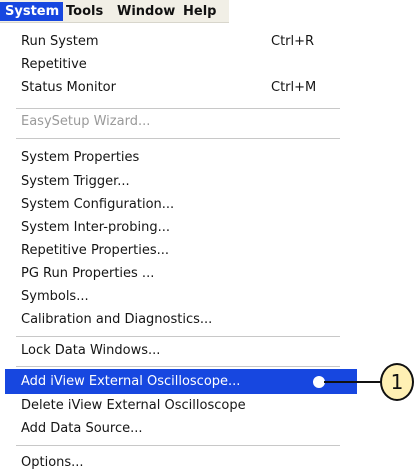  What do you see at coordinates (294, 87) in the screenshot?
I see `menu-item-shortcut: Ctrl+M` at bounding box center [294, 87].